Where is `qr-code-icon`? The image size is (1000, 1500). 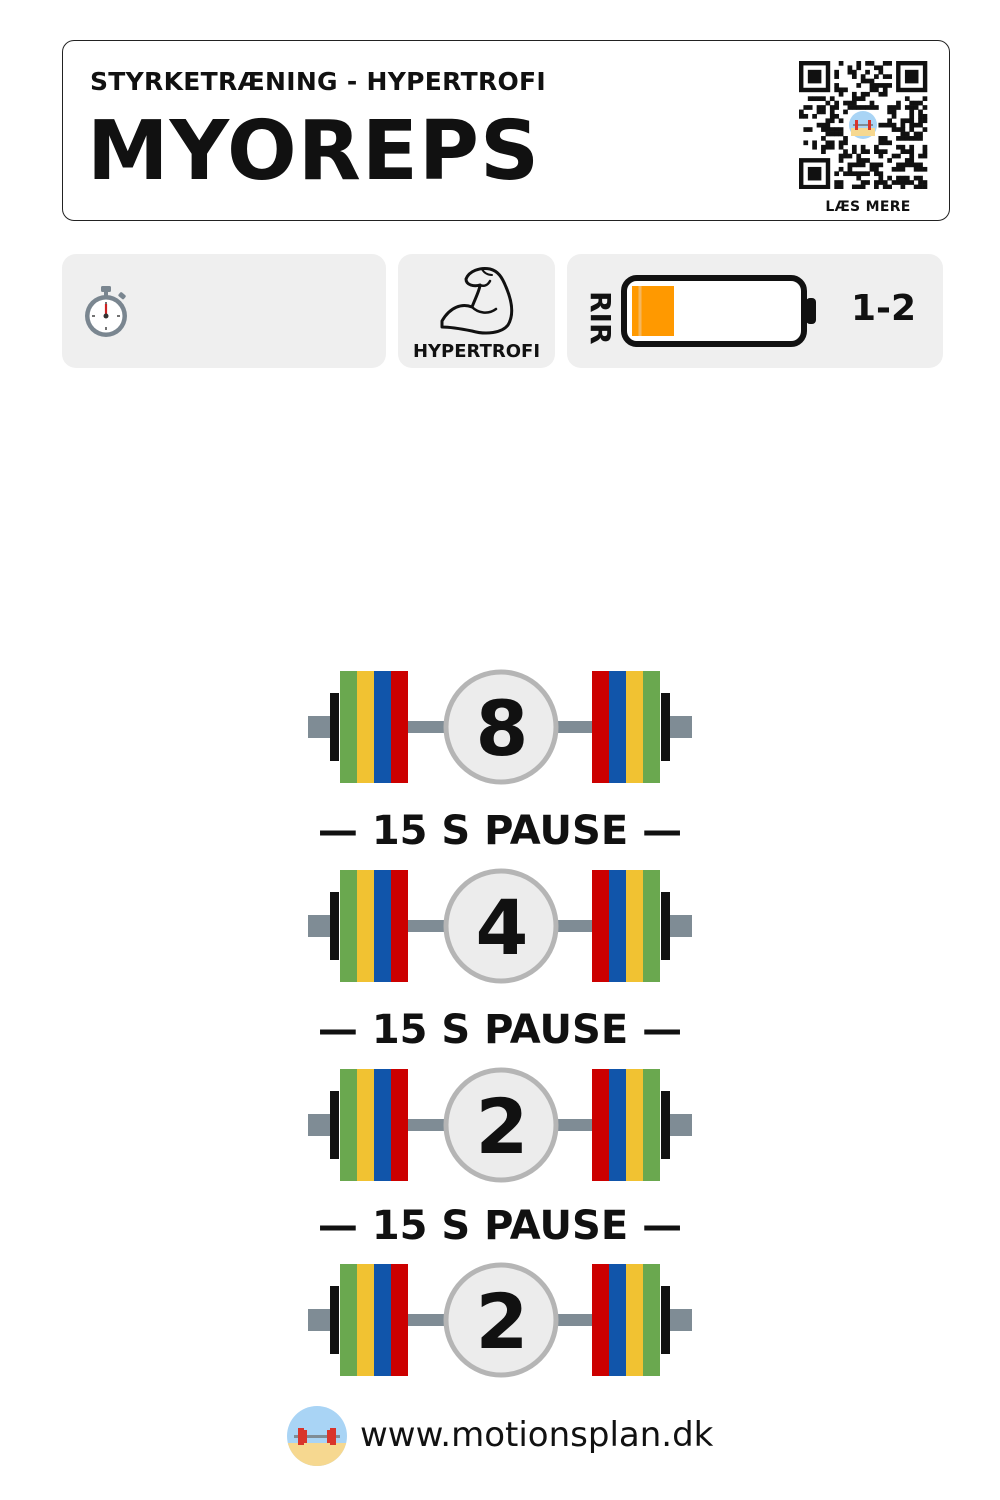
qr-code-icon is located at coordinates (863, 125).